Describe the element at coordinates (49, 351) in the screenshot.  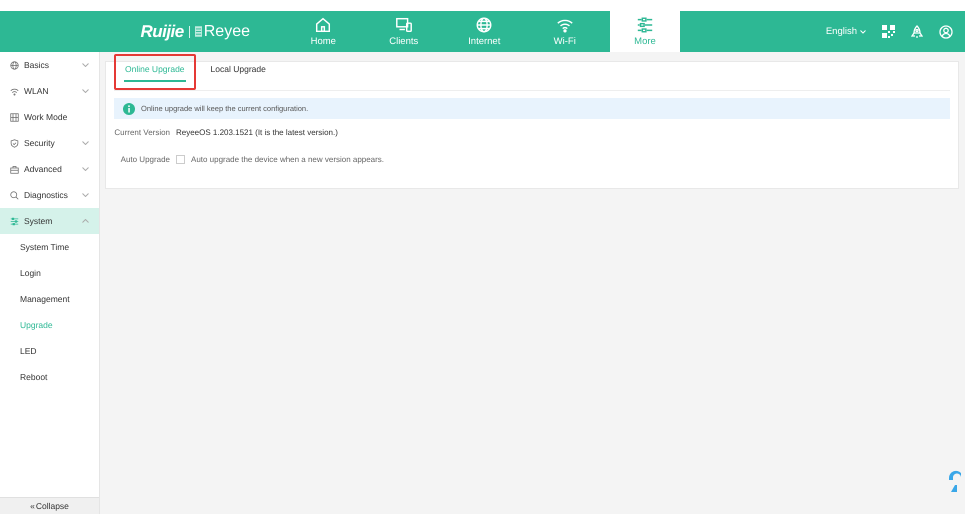
I see `submenu-item: LED` at that location.